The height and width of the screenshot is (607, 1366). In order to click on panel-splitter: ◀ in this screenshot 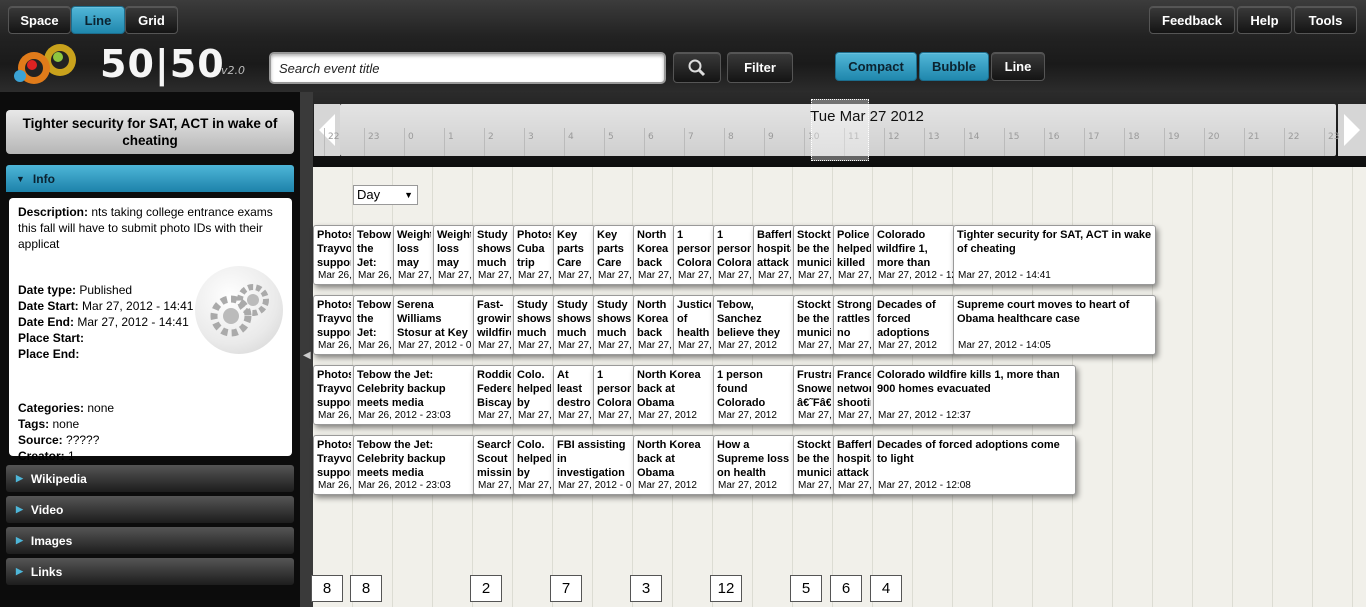, I will do `click(306, 349)`.